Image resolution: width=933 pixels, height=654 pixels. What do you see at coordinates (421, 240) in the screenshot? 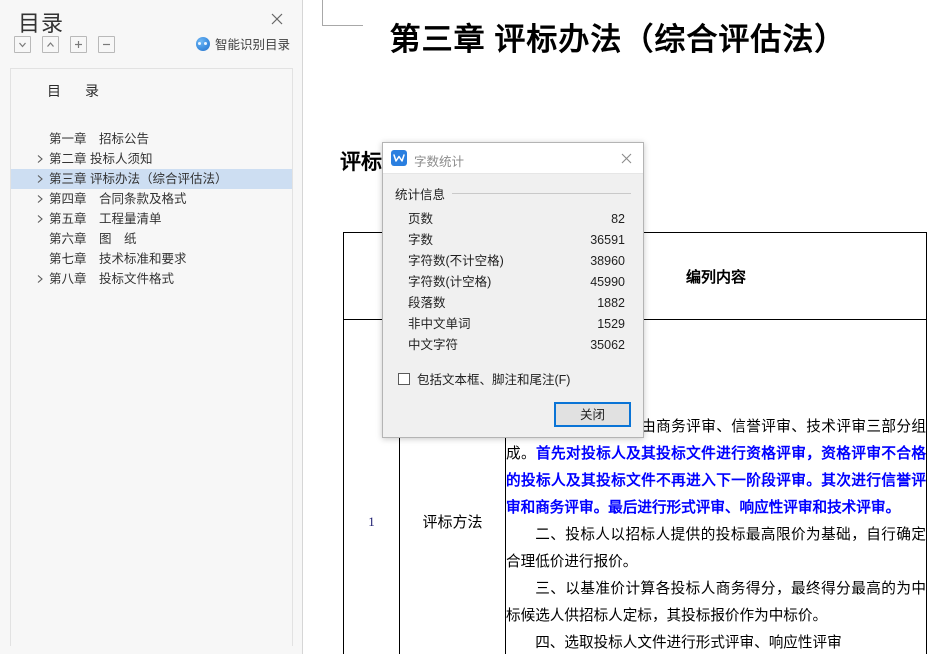
I see `stat-label: 字数` at bounding box center [421, 240].